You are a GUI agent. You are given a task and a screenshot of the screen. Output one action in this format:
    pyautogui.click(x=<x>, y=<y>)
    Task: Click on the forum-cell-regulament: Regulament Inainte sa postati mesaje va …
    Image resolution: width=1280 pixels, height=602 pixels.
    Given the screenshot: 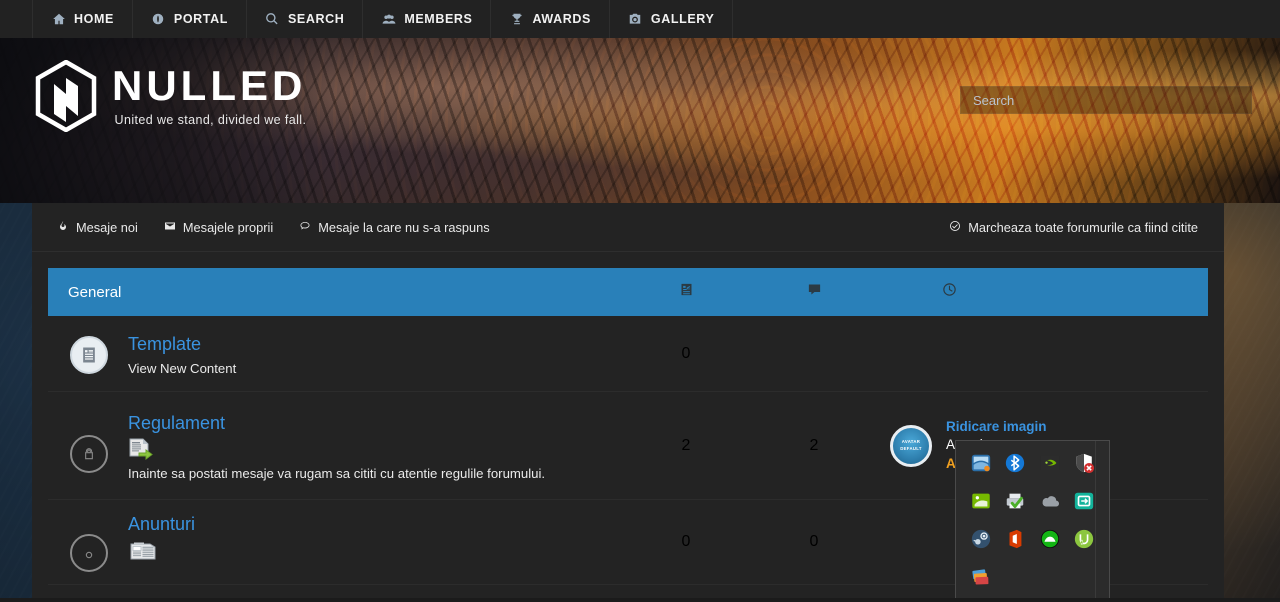 What is the action you would take?
    pyautogui.click(x=335, y=446)
    